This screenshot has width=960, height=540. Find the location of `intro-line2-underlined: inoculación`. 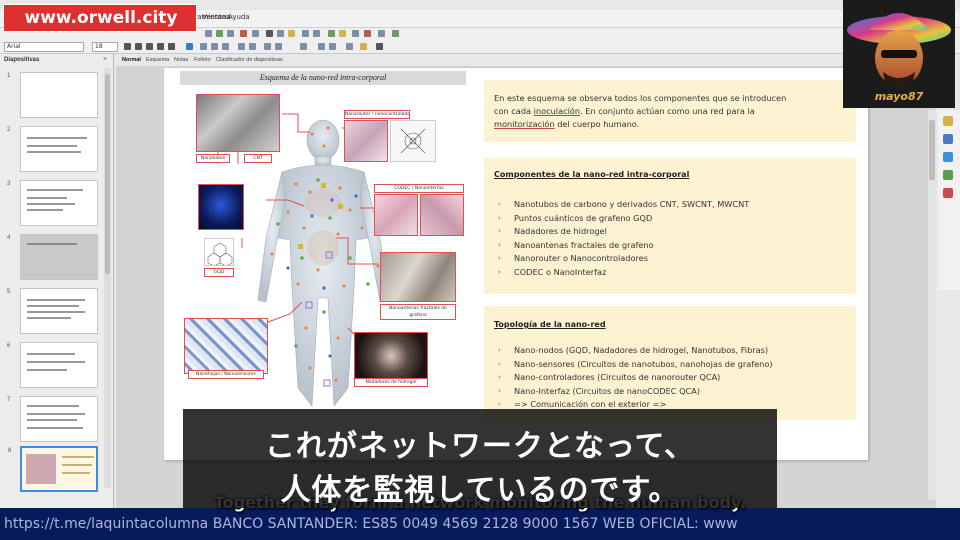

intro-line2-underlined: inoculación is located at coordinates (557, 111).